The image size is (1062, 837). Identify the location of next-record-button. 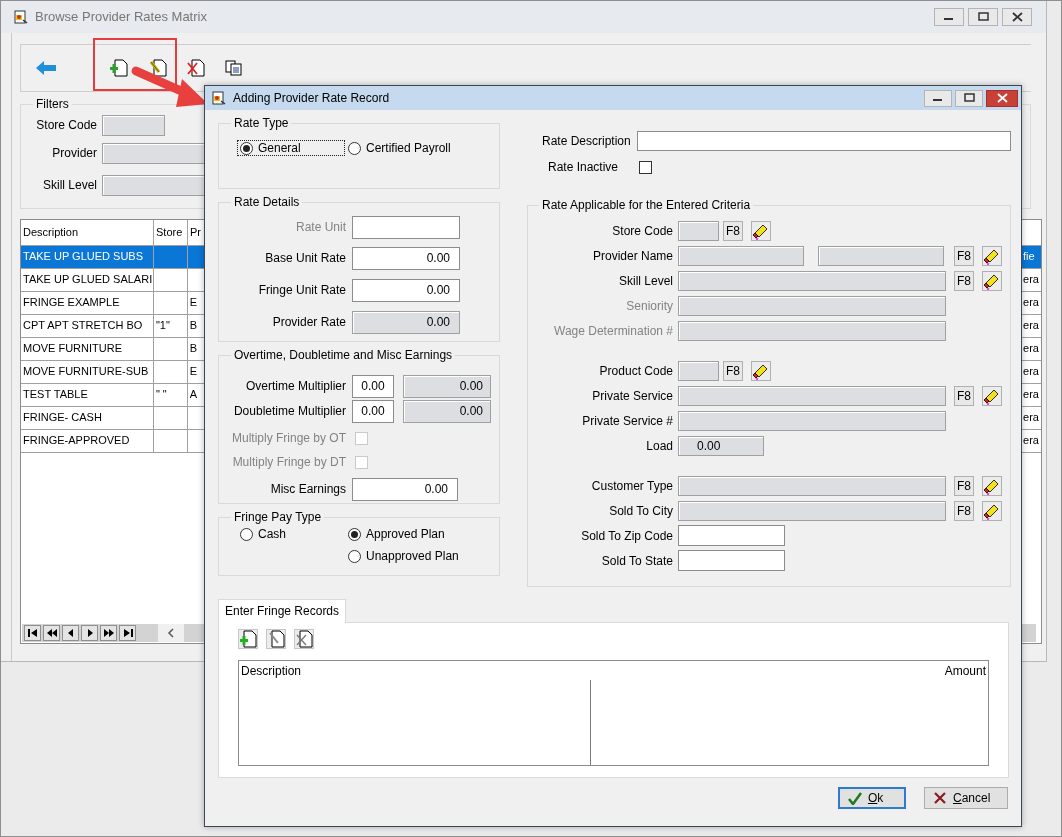
(89, 633).